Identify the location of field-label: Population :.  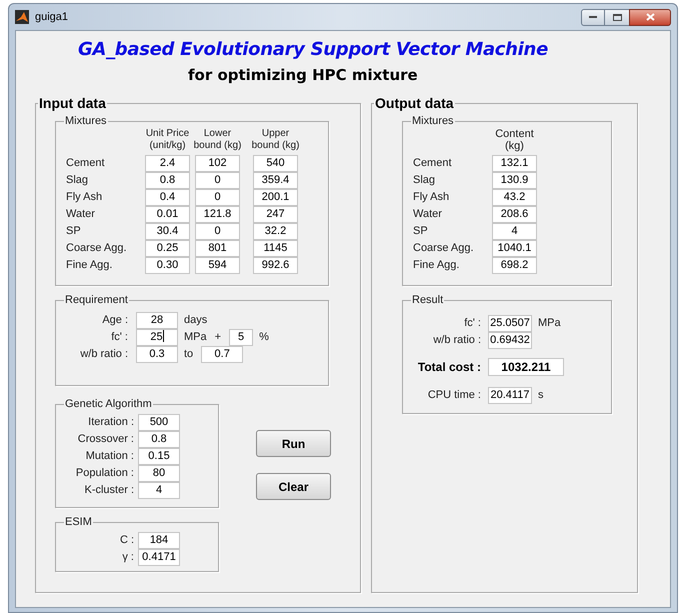
(104, 474).